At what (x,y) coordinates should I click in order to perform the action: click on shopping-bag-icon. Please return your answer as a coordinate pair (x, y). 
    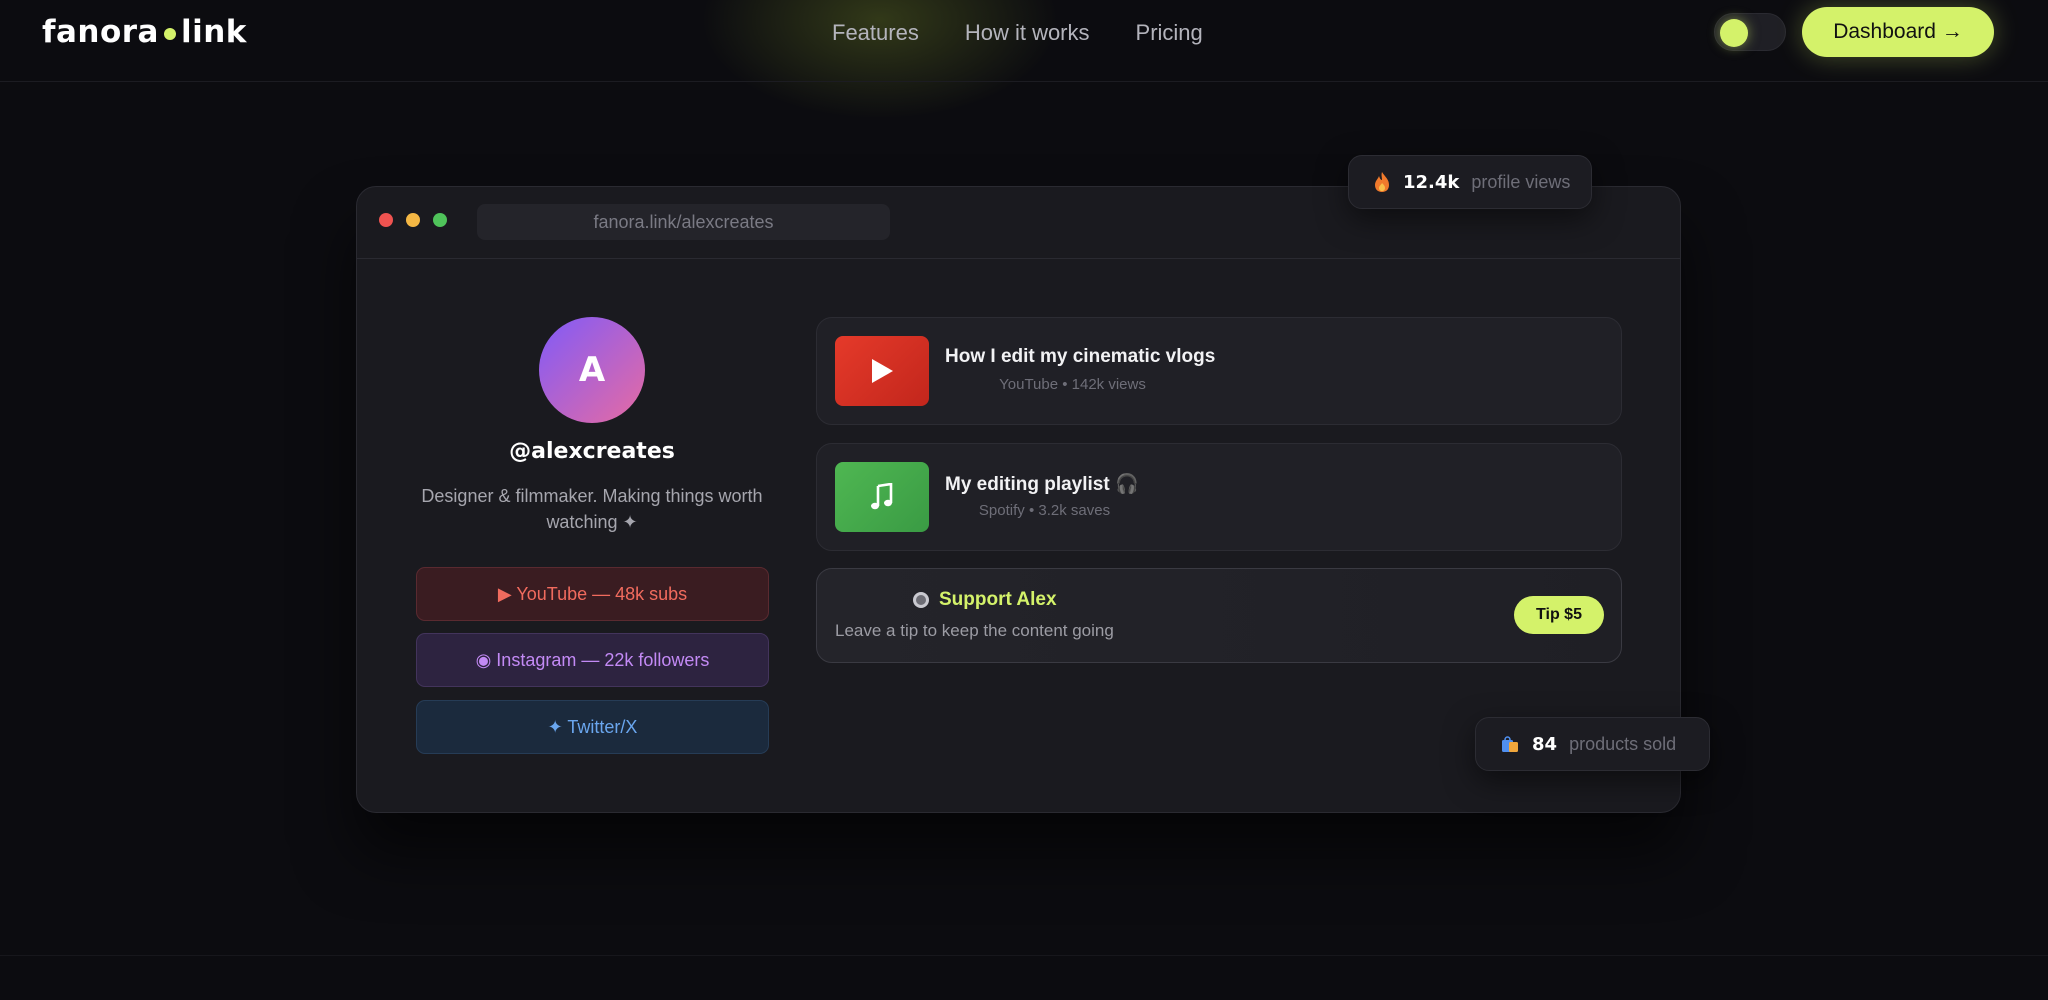
    Looking at the image, I should click on (1510, 744).